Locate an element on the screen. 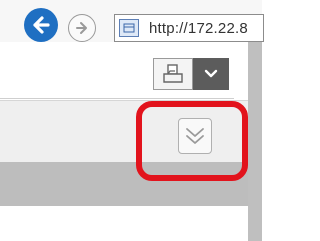 The image size is (320, 241). site-icon is located at coordinates (129, 28).